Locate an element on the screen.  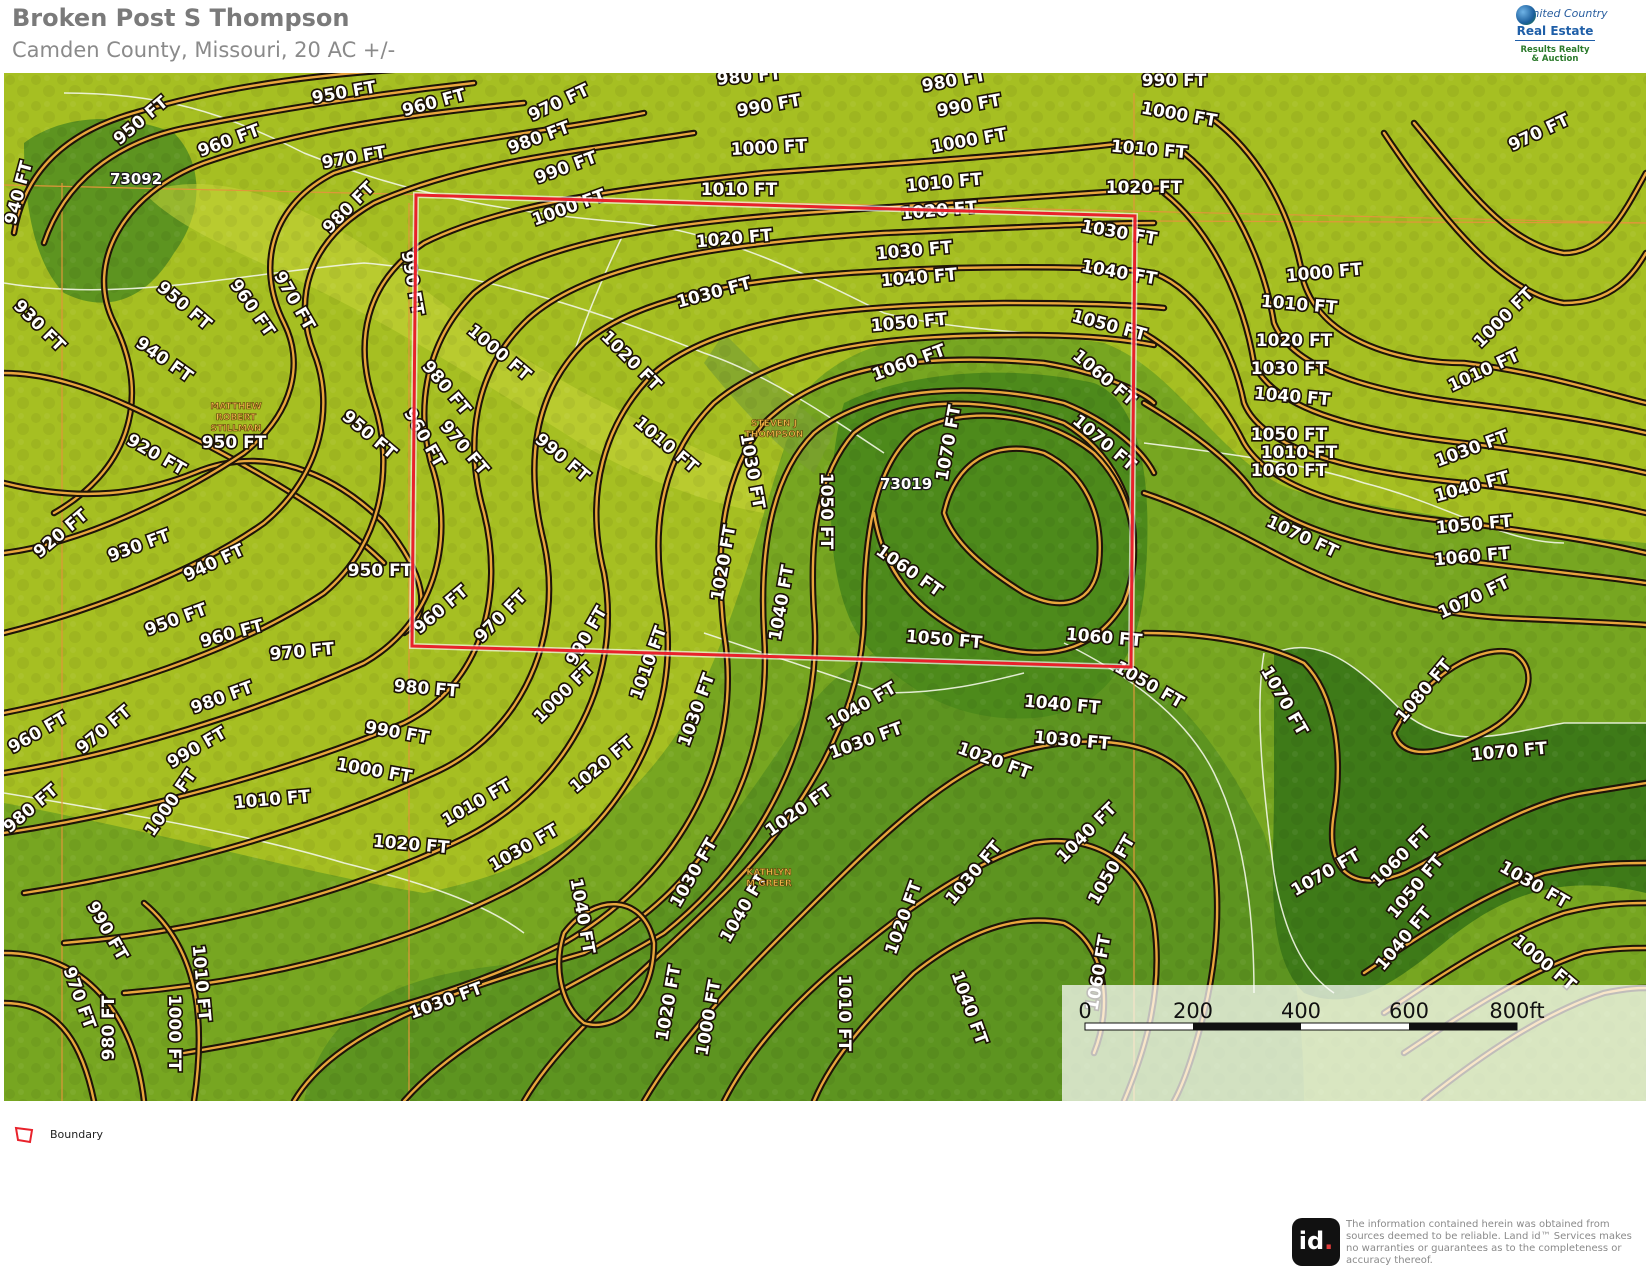
brand-text: id is located at coordinates (1311, 1241).